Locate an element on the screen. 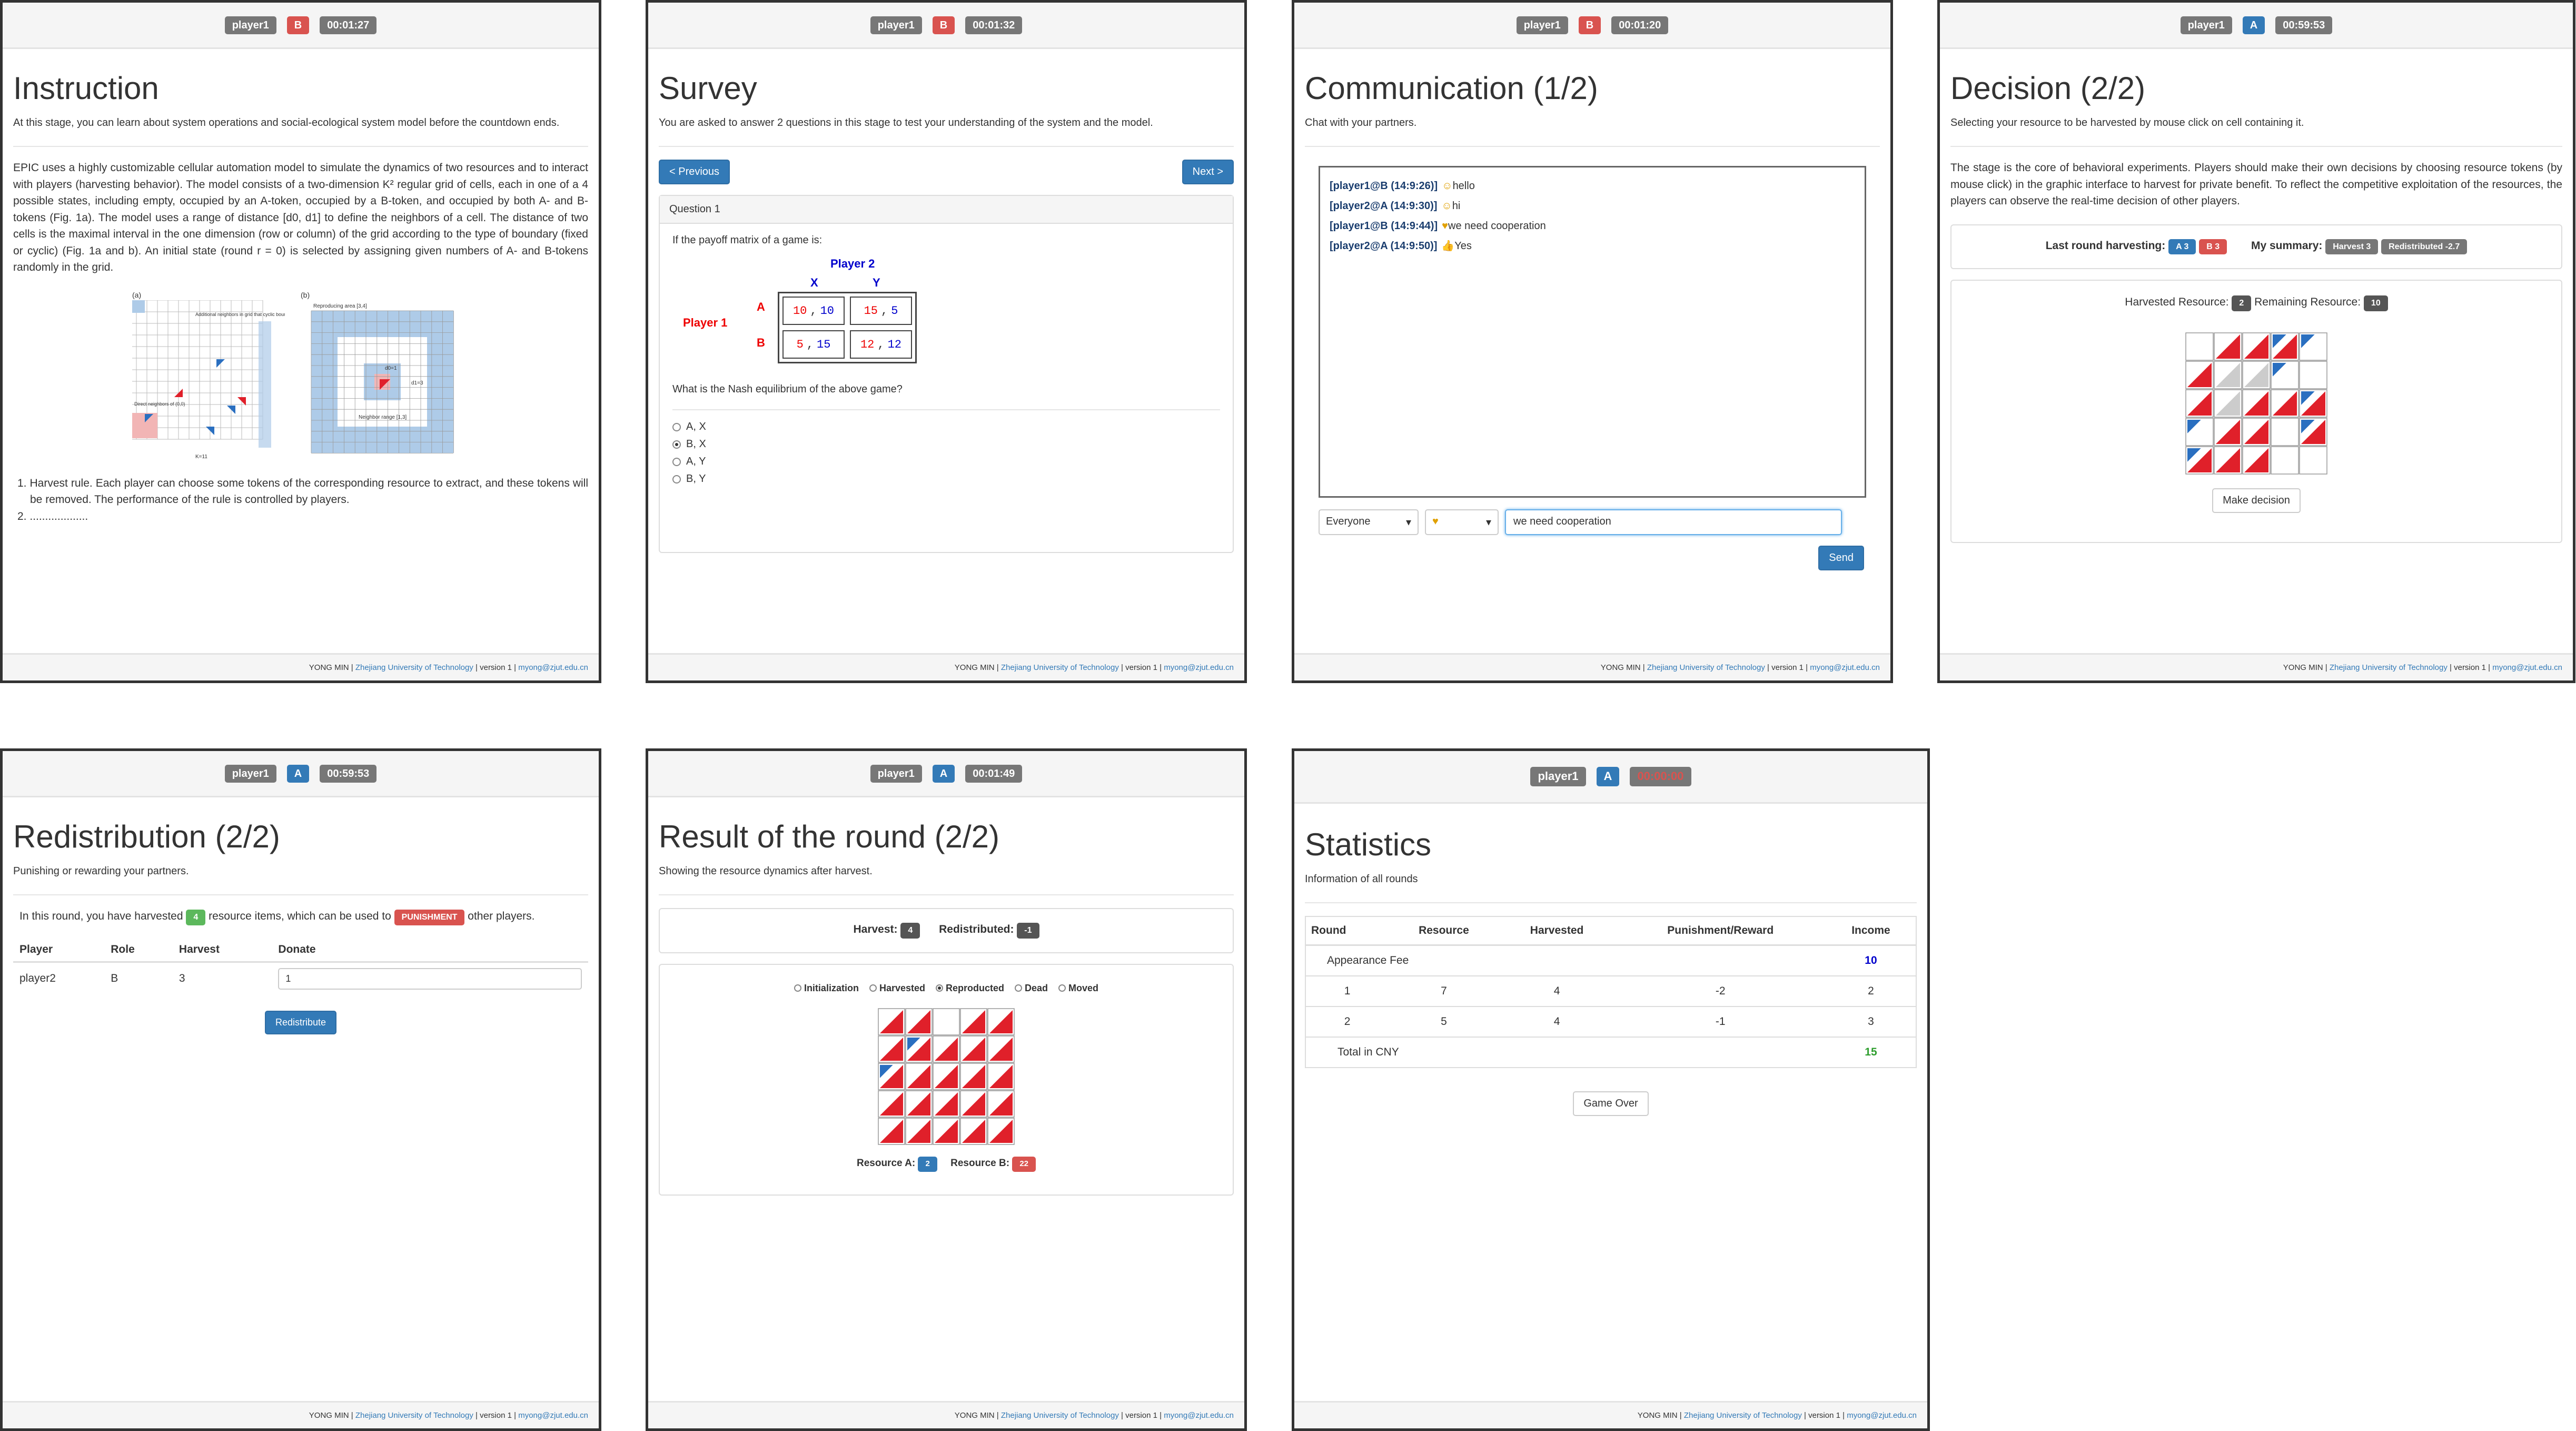 Image resolution: width=2576 pixels, height=1431 pixels. phase-radio: Reproducted is located at coordinates (970, 988).